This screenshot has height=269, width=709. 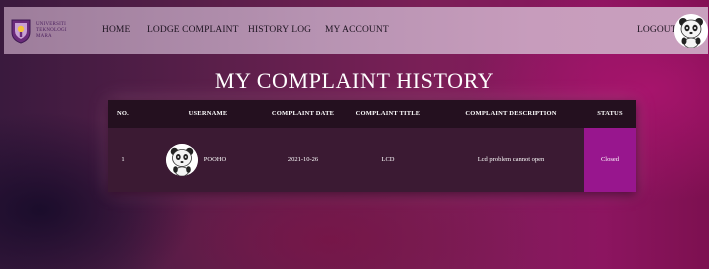 What do you see at coordinates (354, 80) in the screenshot?
I see `page-title: MY COMPLAINT HISTORY` at bounding box center [354, 80].